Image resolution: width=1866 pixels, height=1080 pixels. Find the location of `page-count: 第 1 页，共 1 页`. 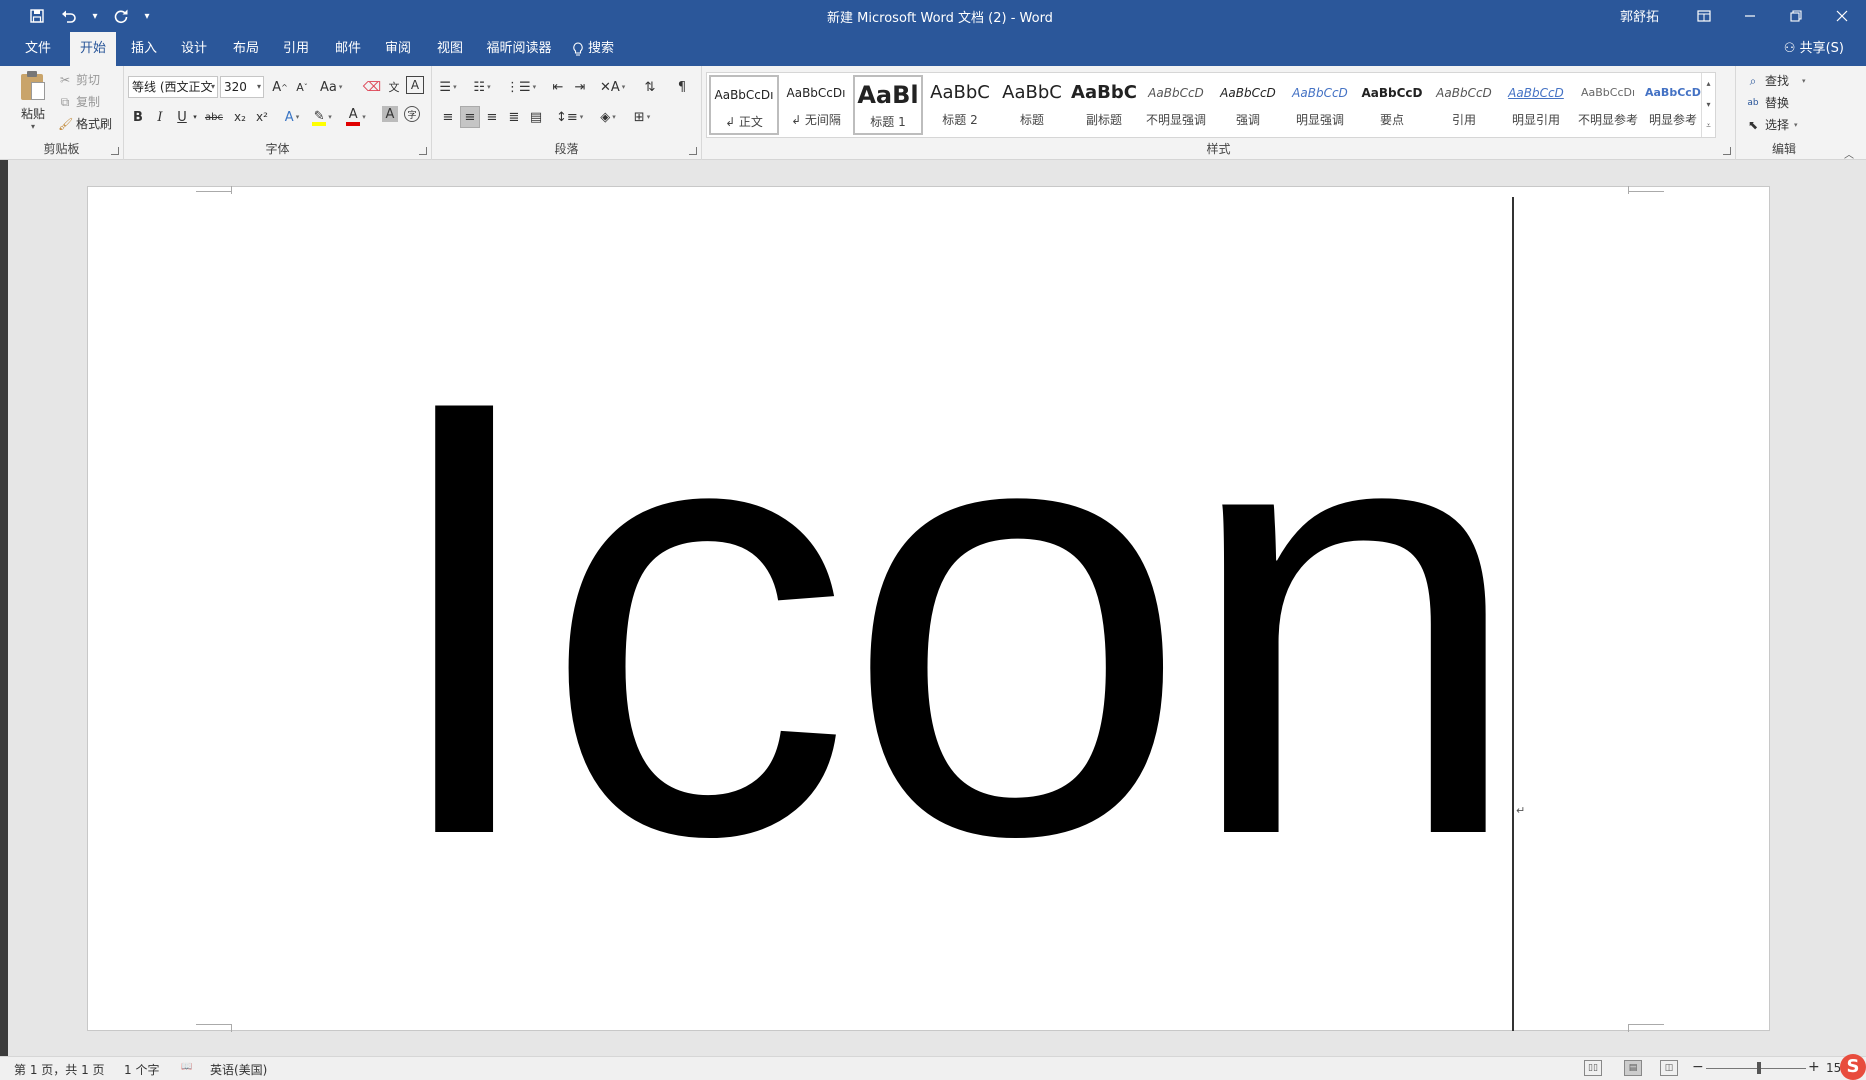

page-count: 第 1 页，共 1 页 is located at coordinates (59, 1069).